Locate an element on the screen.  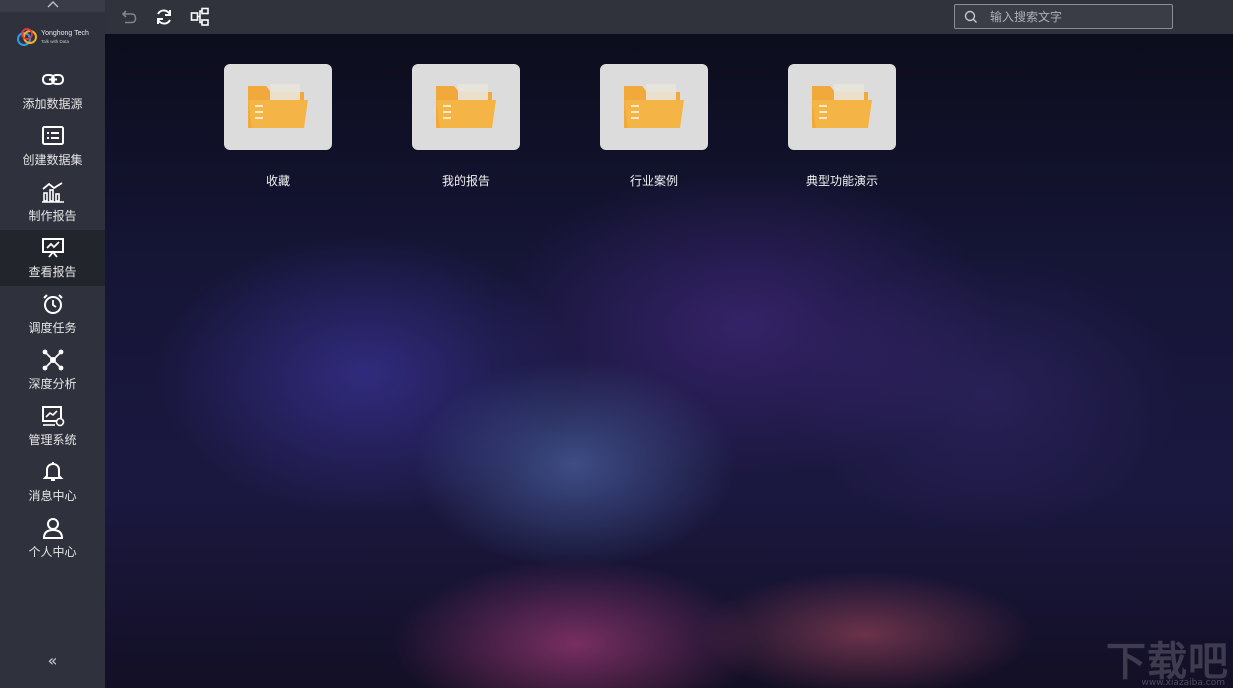
sidebar-item-message-center: 消息中心 is located at coordinates (52, 482).